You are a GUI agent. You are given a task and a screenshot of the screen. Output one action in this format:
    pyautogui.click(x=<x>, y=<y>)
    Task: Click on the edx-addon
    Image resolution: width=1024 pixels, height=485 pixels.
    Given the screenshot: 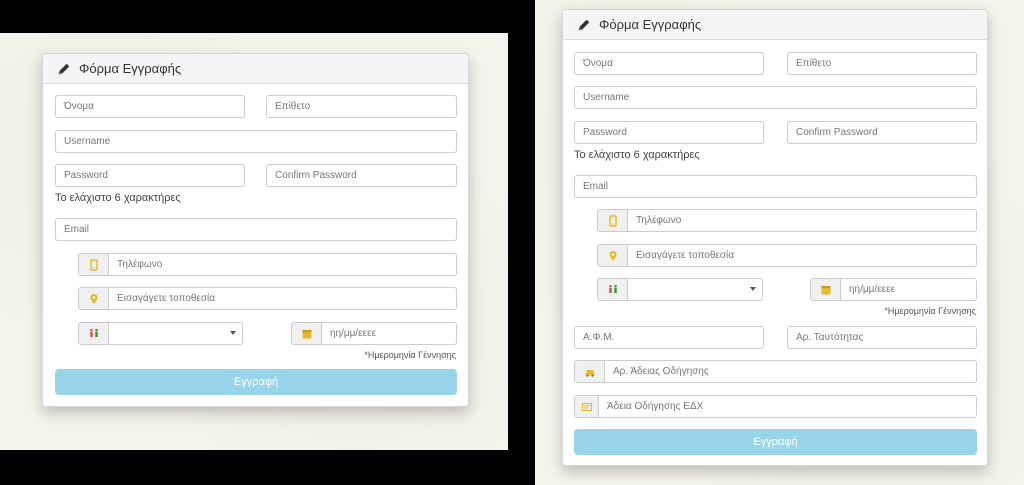 What is the action you would take?
    pyautogui.click(x=587, y=406)
    